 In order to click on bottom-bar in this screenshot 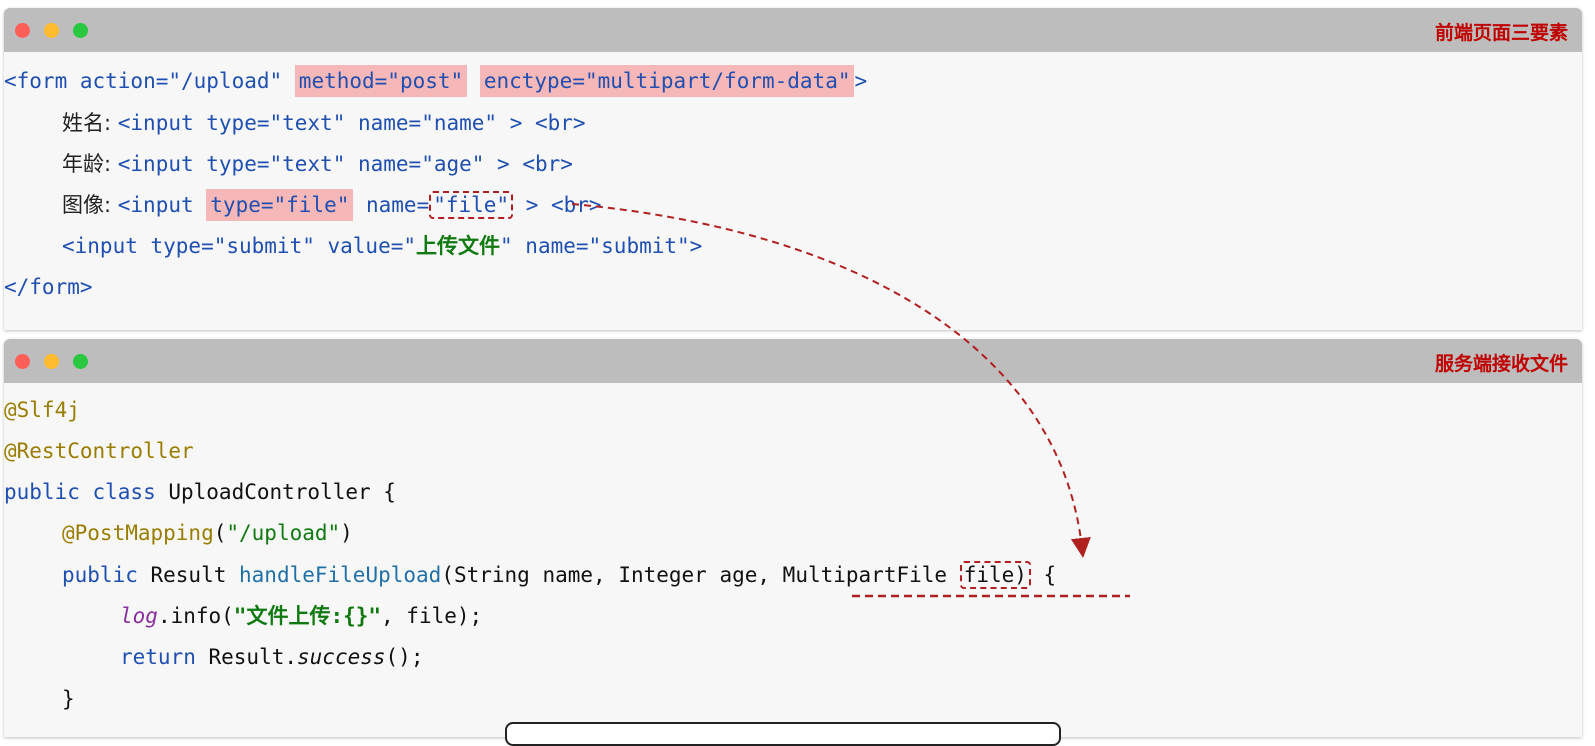, I will do `click(783, 734)`.